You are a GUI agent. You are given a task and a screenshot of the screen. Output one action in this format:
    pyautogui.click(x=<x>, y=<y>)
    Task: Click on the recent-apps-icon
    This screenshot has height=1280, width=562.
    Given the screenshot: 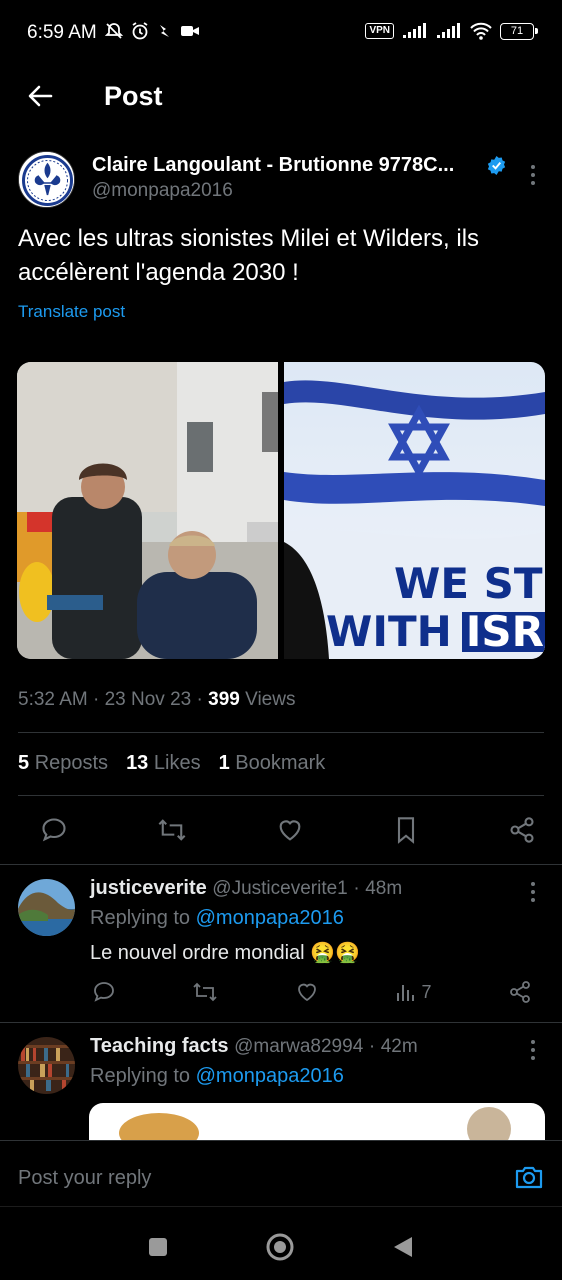 What is the action you would take?
    pyautogui.click(x=158, y=1247)
    